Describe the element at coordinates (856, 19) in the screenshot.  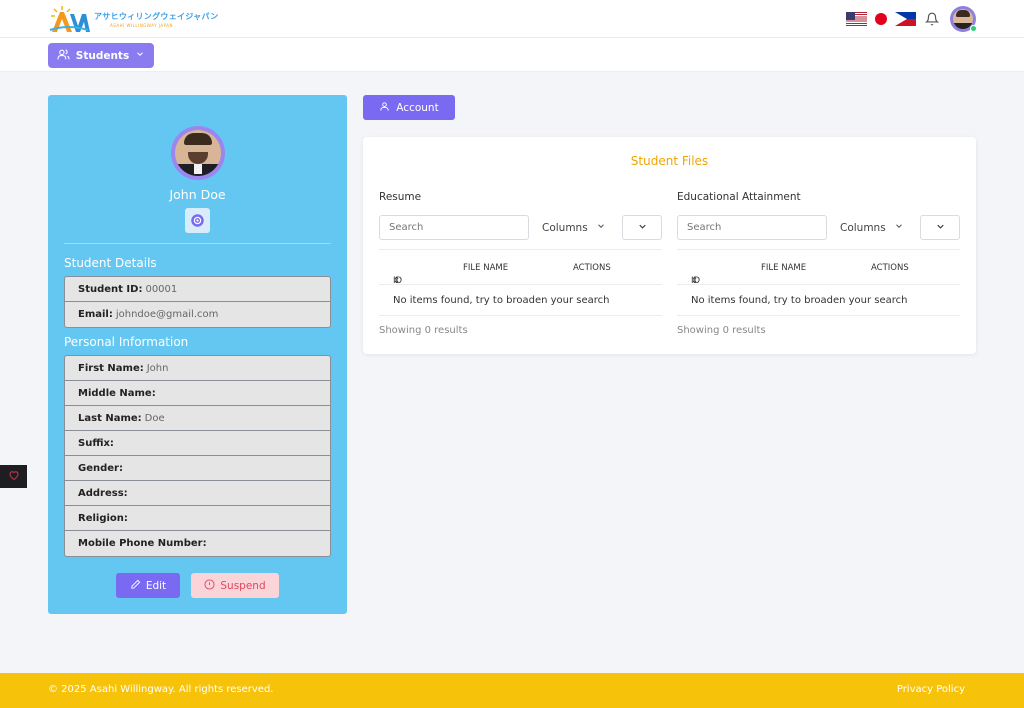
I see `flag-us-icon` at that location.